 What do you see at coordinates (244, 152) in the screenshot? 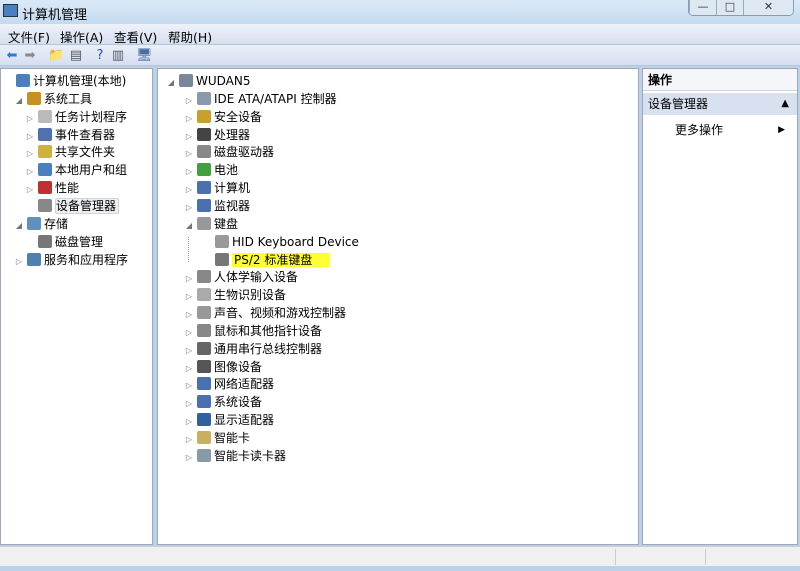
I see `tree-item-label: 磁盘驱动器` at bounding box center [244, 152].